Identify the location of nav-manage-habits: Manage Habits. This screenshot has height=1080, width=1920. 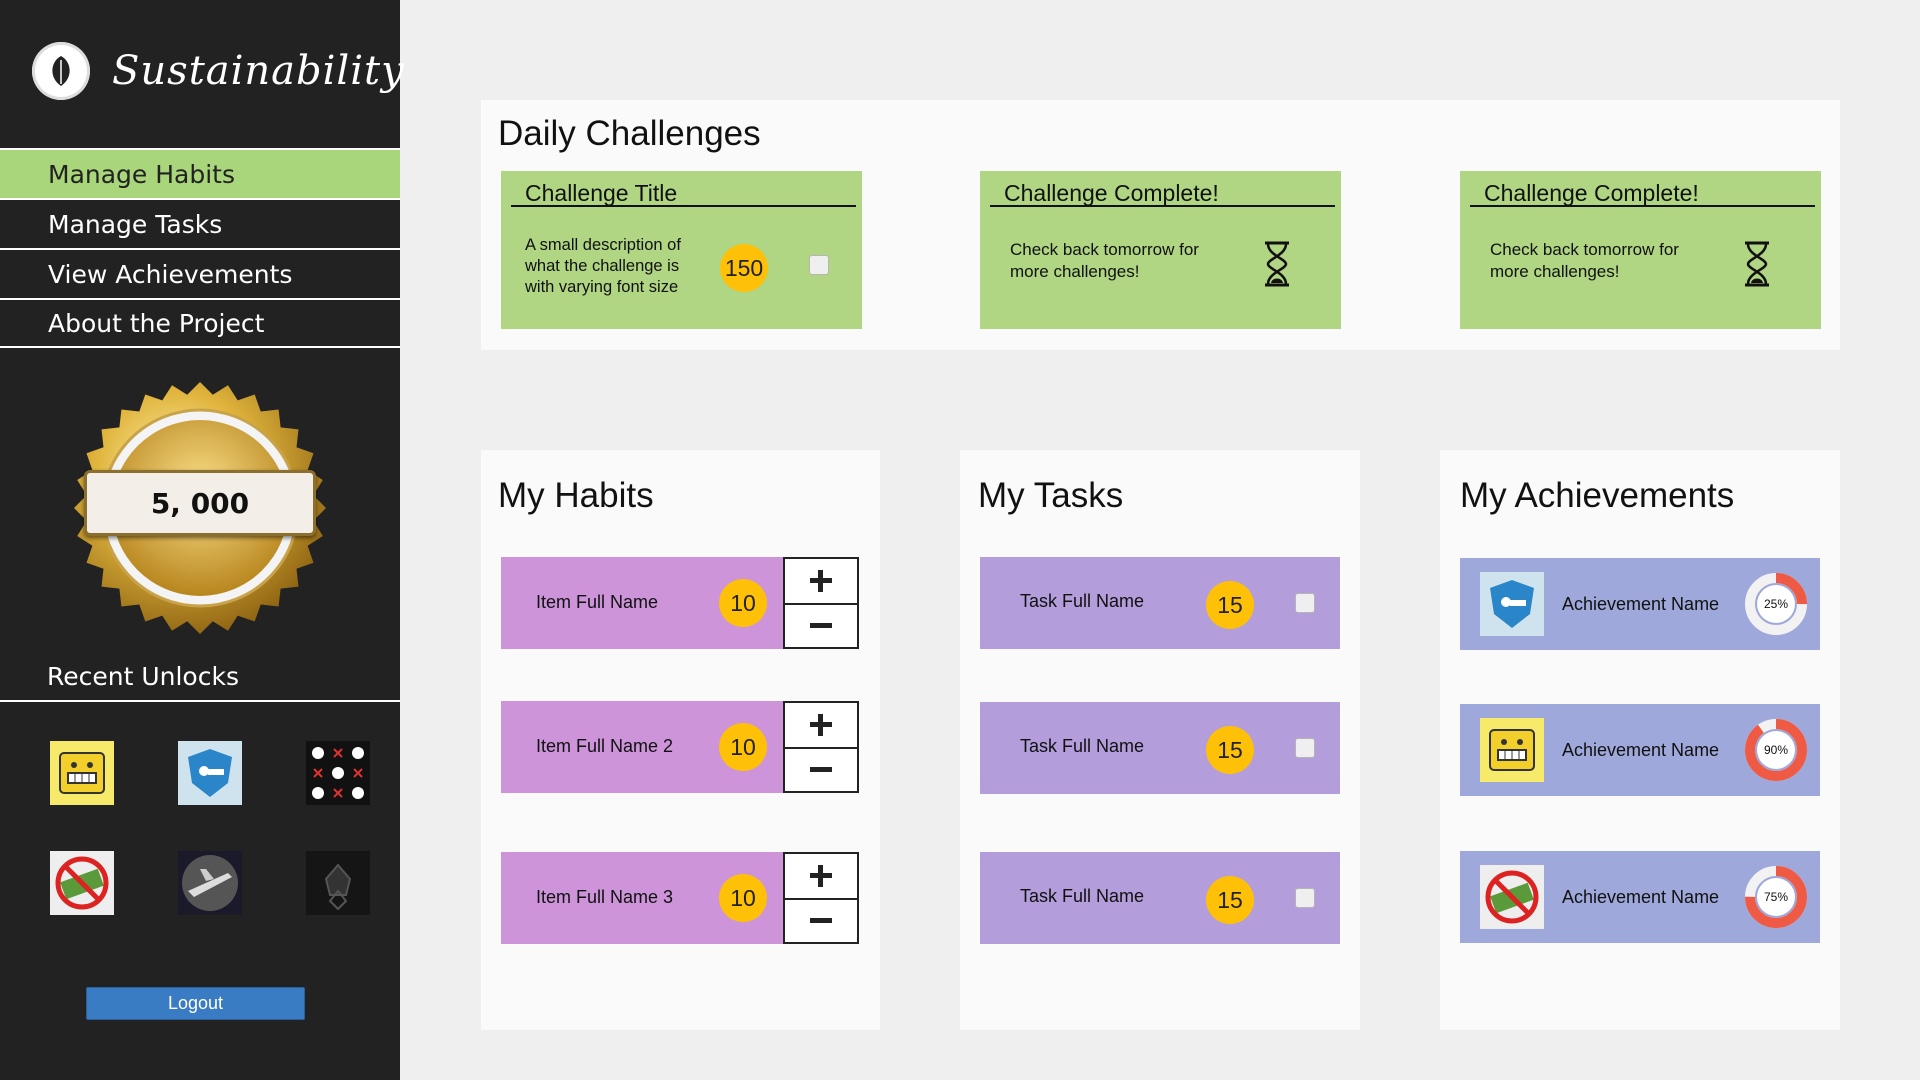
(200, 173).